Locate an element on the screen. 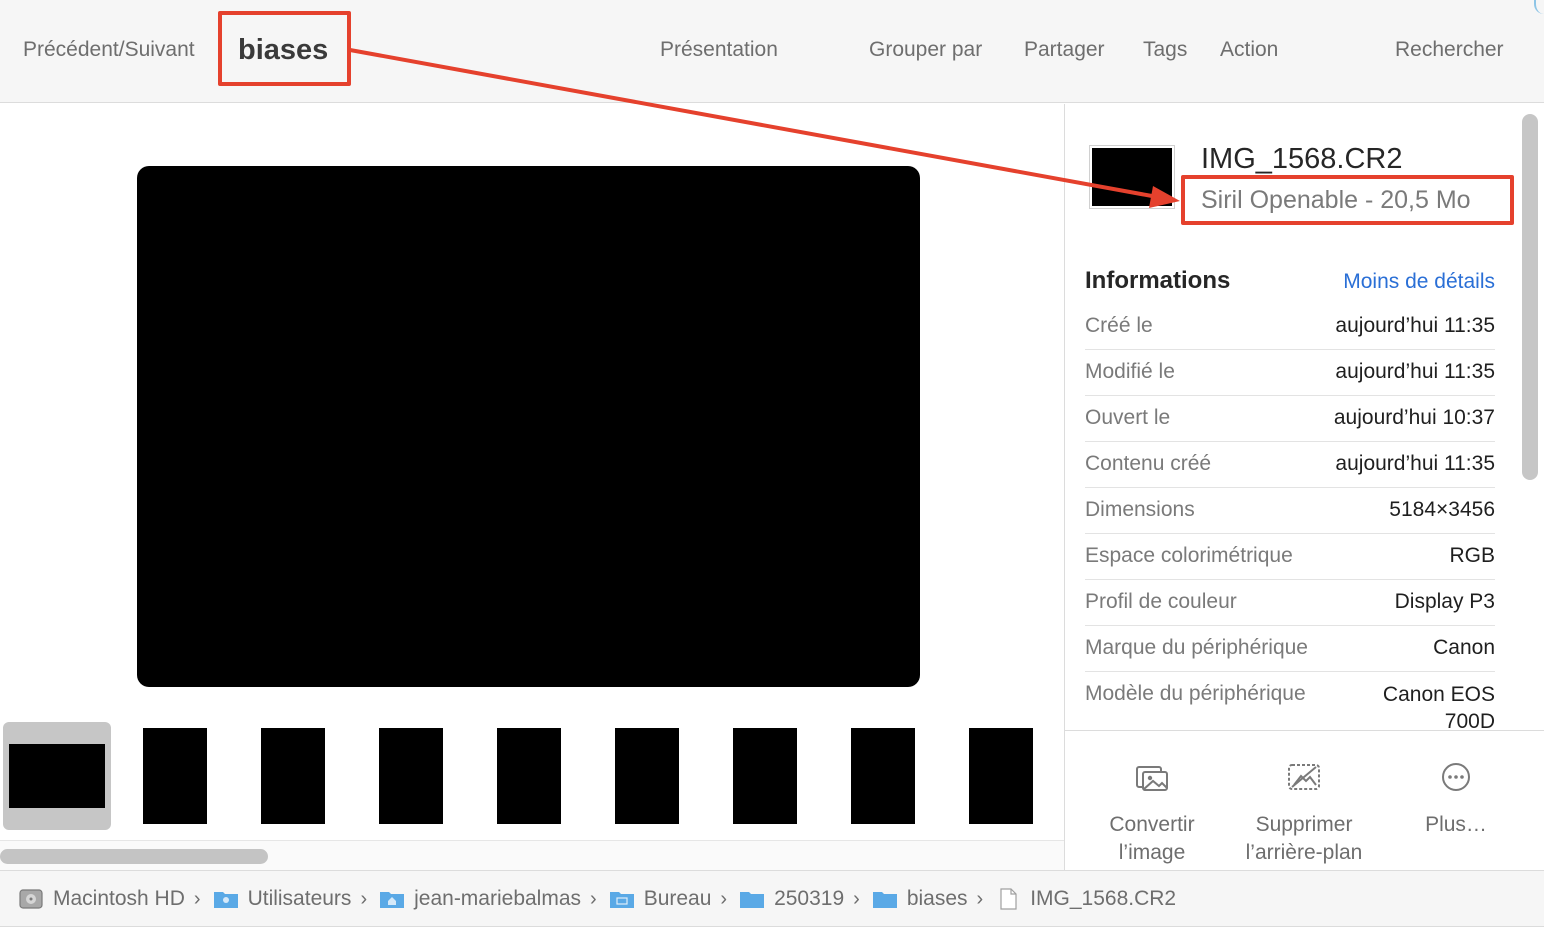 The width and height of the screenshot is (1544, 935). path-item-macintosh-hd: Macintosh HD is located at coordinates (101, 899).